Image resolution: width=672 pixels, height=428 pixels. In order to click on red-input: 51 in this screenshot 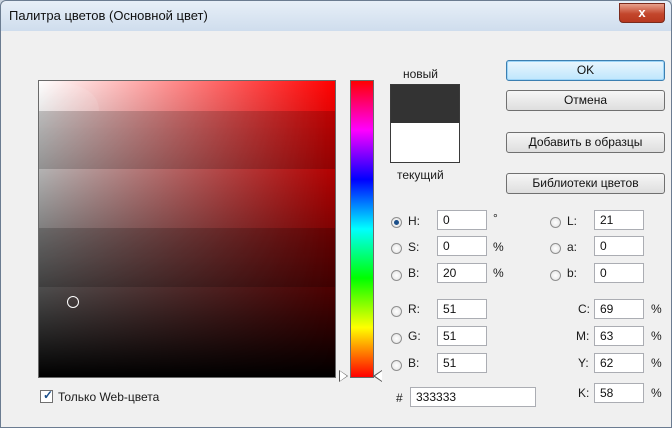, I will do `click(462, 309)`.